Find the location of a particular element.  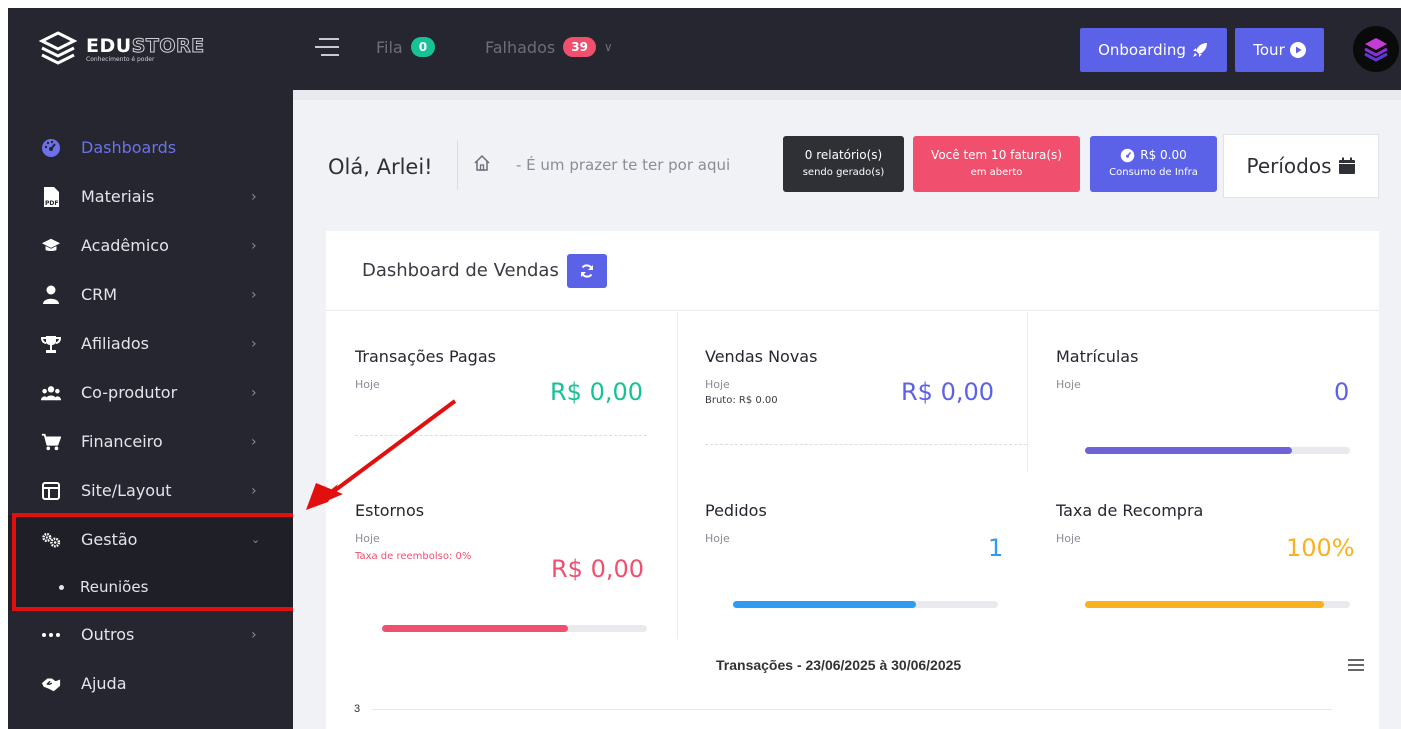

reports-line1: 0 relatório(s) is located at coordinates (843, 155).